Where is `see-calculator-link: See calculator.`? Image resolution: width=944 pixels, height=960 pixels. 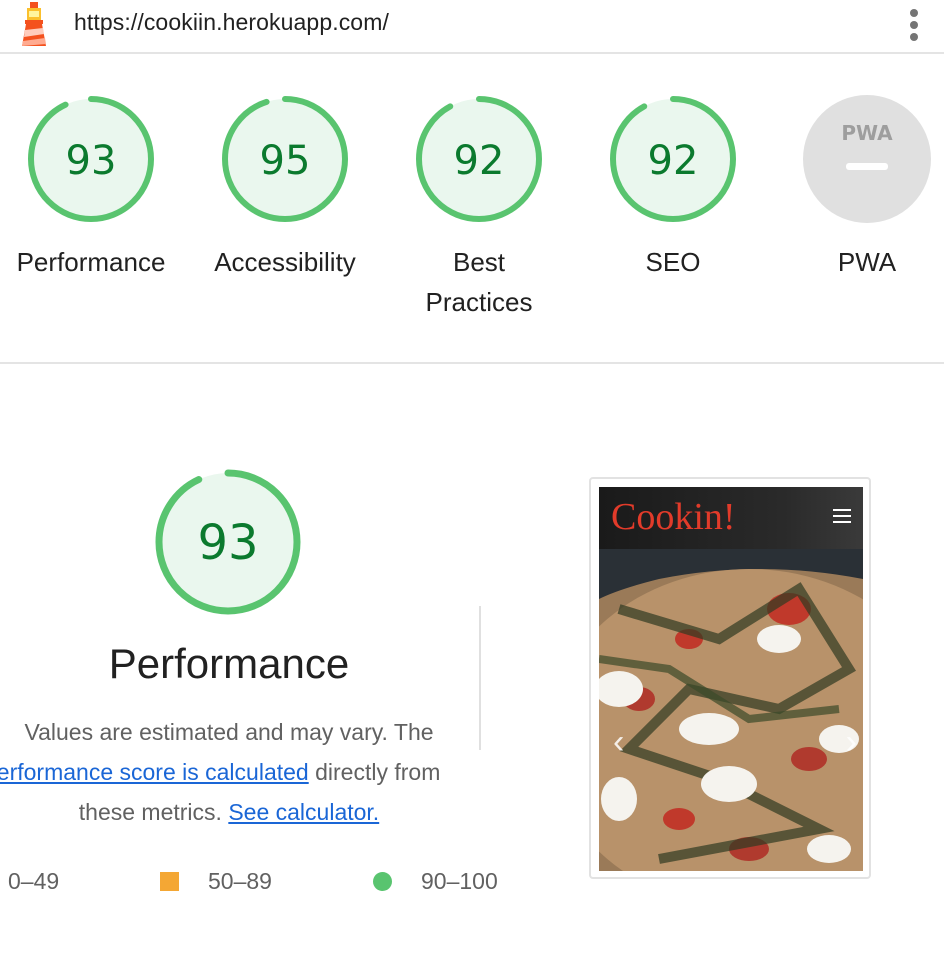
see-calculator-link: See calculator. is located at coordinates (303, 812).